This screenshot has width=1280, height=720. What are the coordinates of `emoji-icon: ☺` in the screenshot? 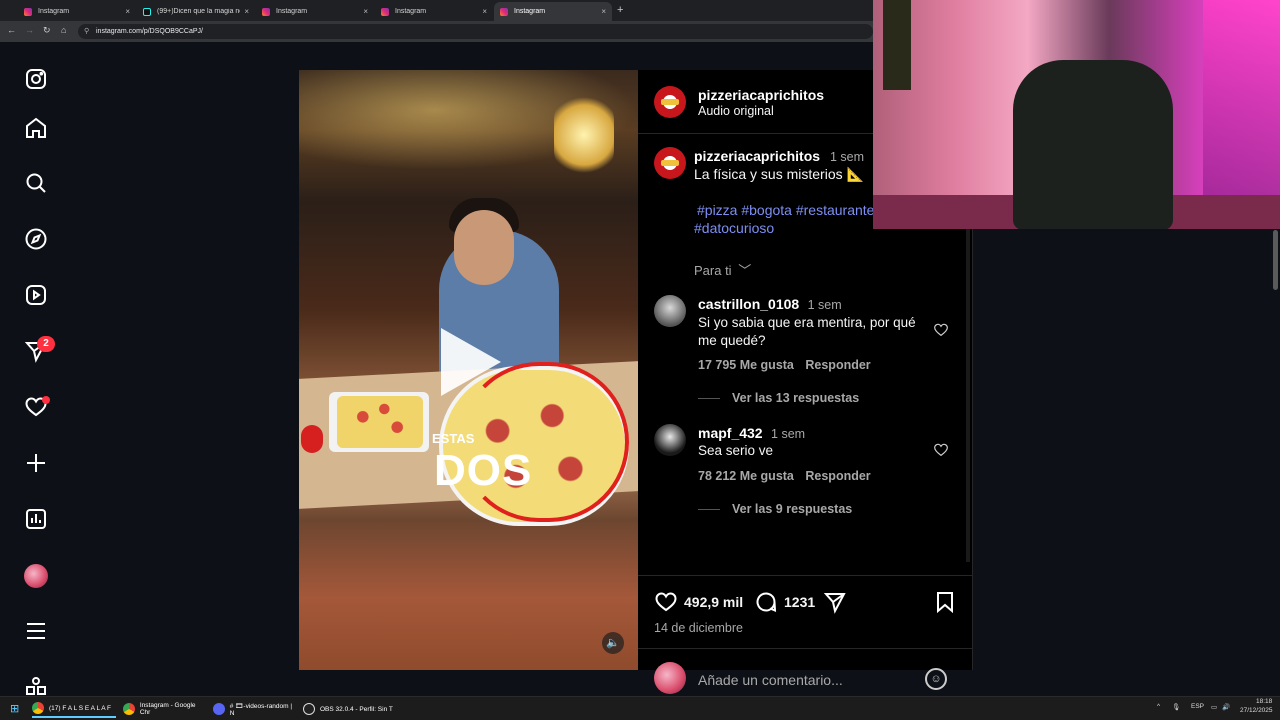 It's located at (936, 679).